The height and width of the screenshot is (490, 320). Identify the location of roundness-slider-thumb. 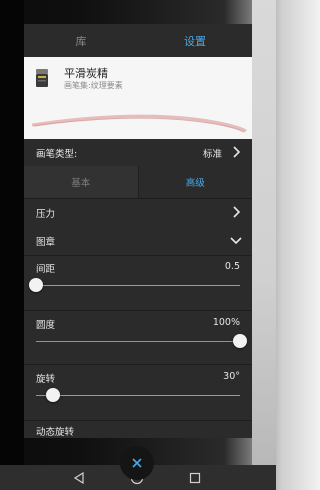
(240, 341).